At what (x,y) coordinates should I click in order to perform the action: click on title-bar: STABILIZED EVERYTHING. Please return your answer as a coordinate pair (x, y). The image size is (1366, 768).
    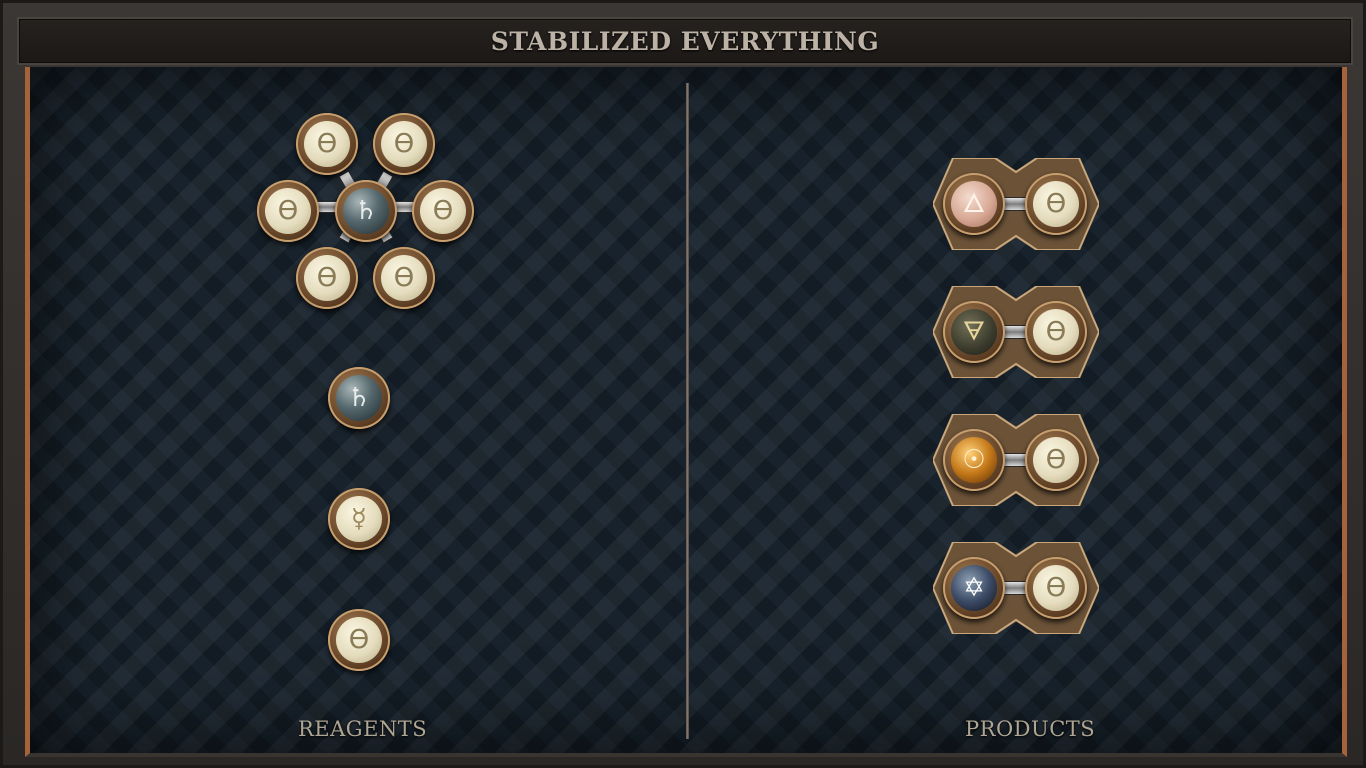
    Looking at the image, I should click on (685, 41).